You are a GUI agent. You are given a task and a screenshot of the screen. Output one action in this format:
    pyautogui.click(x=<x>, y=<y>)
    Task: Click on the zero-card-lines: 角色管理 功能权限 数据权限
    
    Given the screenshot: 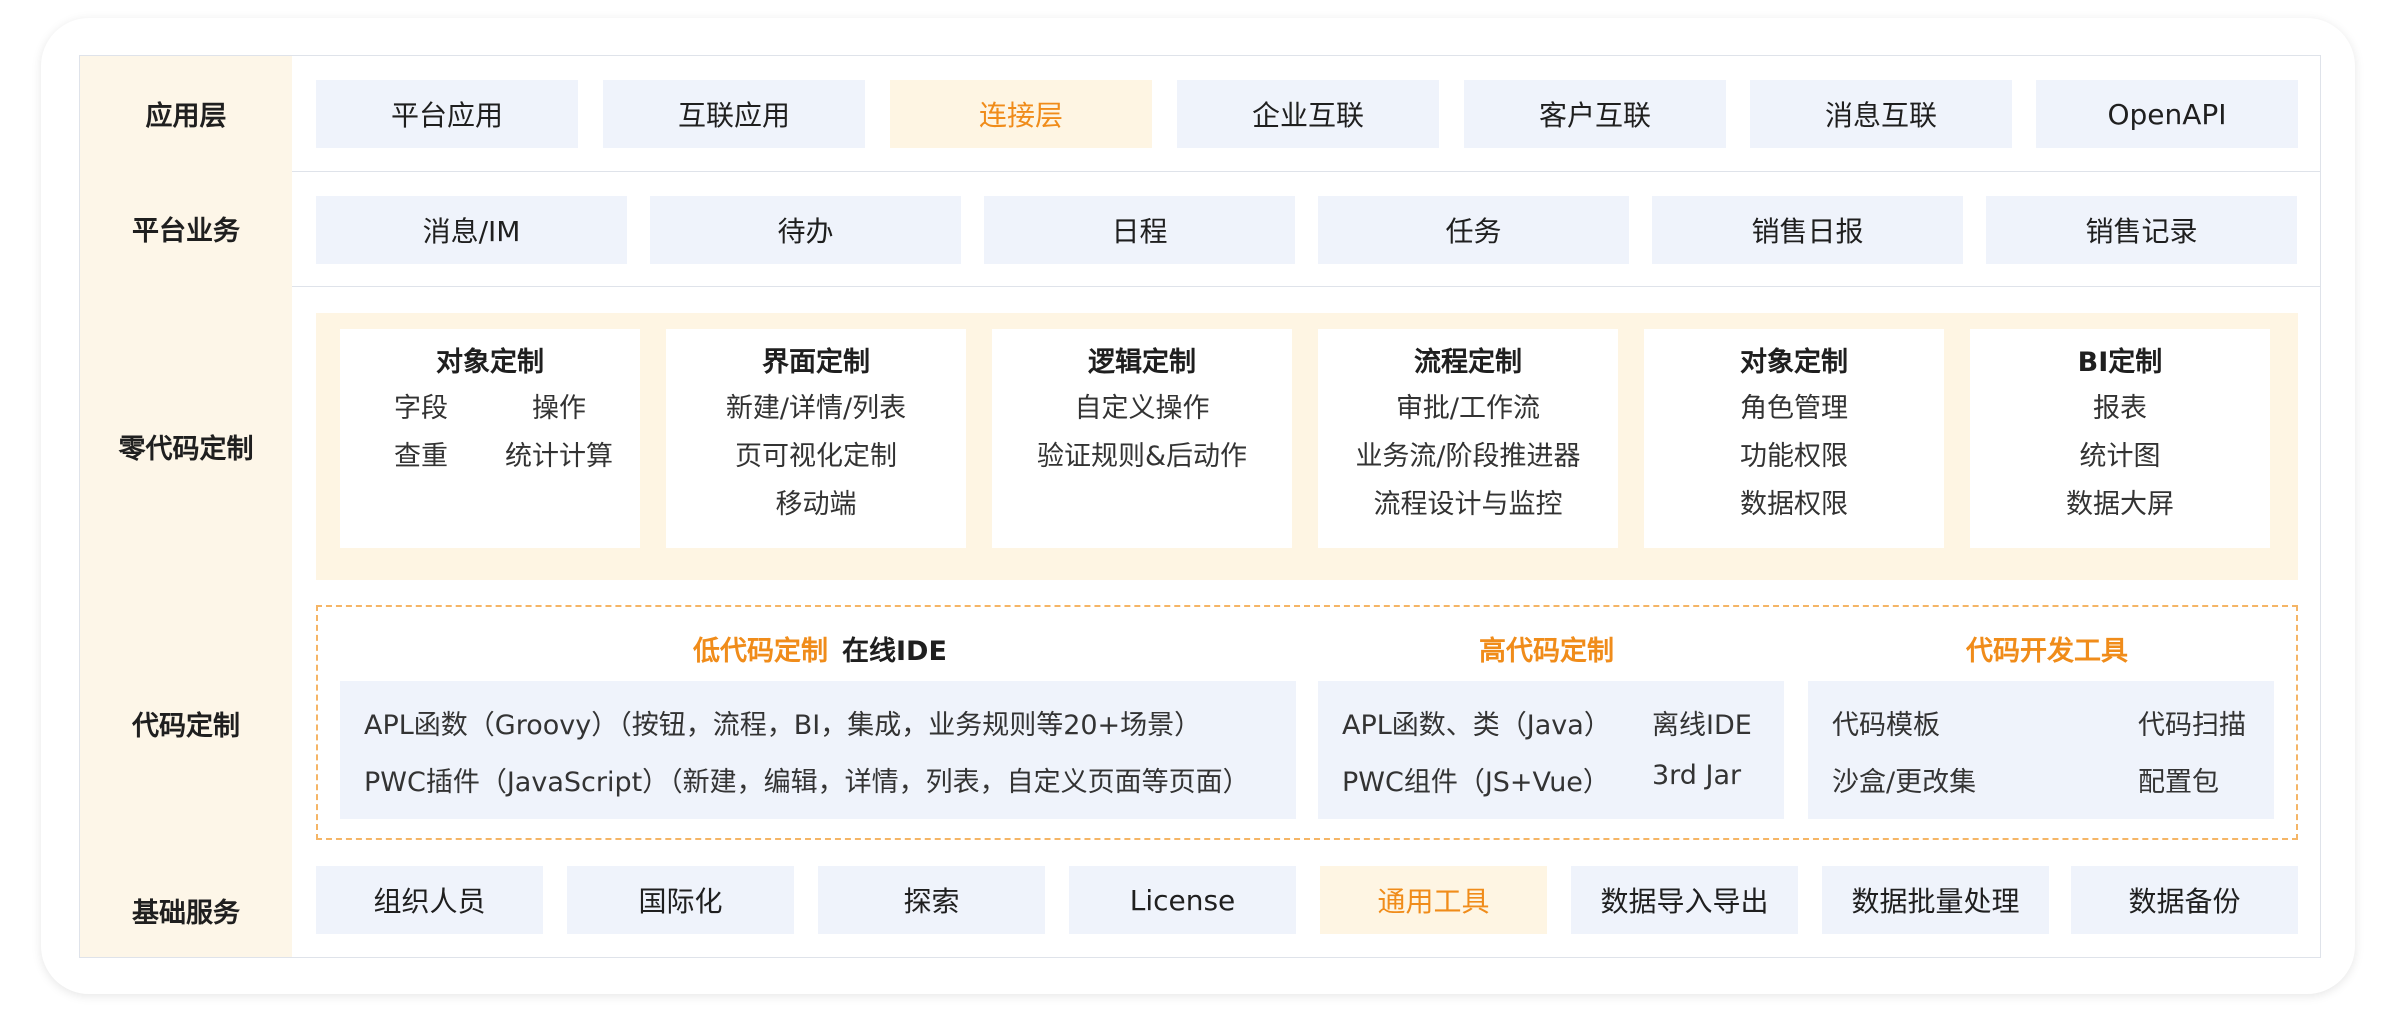 What is the action you would take?
    pyautogui.click(x=1794, y=457)
    